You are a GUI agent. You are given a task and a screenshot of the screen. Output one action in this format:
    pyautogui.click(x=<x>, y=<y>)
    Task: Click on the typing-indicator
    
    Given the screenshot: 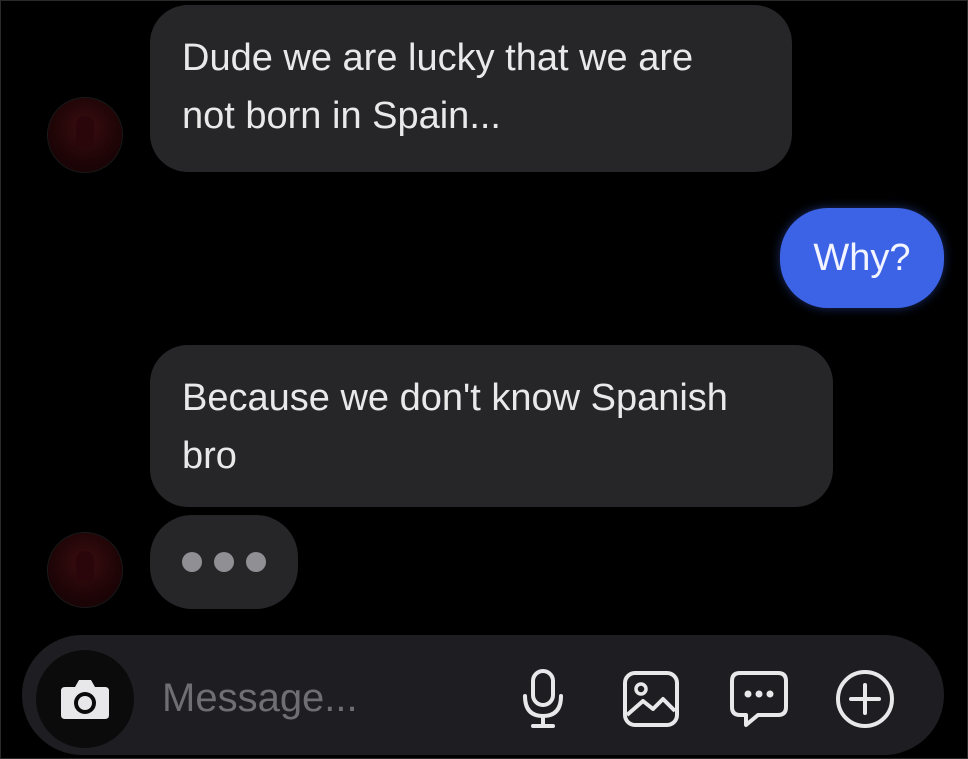 What is the action you would take?
    pyautogui.click(x=224, y=562)
    